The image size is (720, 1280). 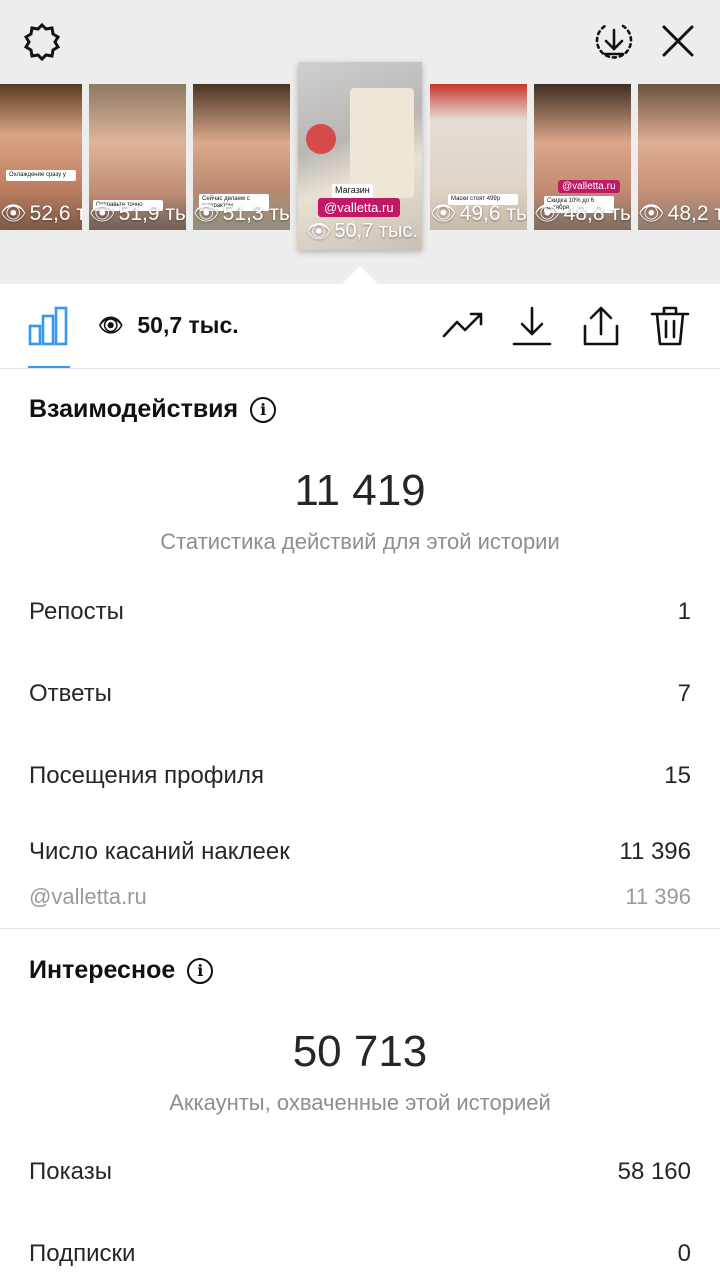 What do you see at coordinates (360, 776) in the screenshot?
I see `stat-row-profile-visits: Посещения профиля 15` at bounding box center [360, 776].